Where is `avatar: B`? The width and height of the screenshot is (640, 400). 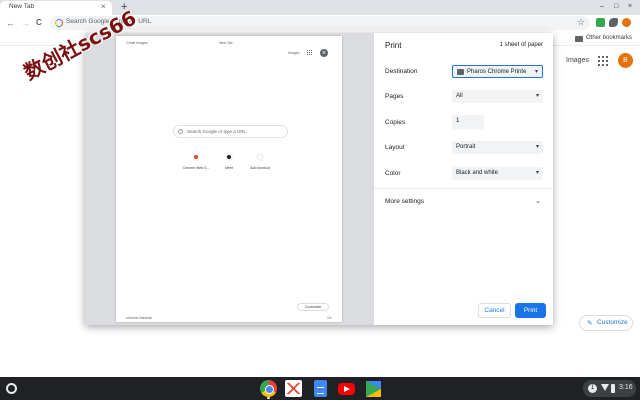 avatar: B is located at coordinates (625, 60).